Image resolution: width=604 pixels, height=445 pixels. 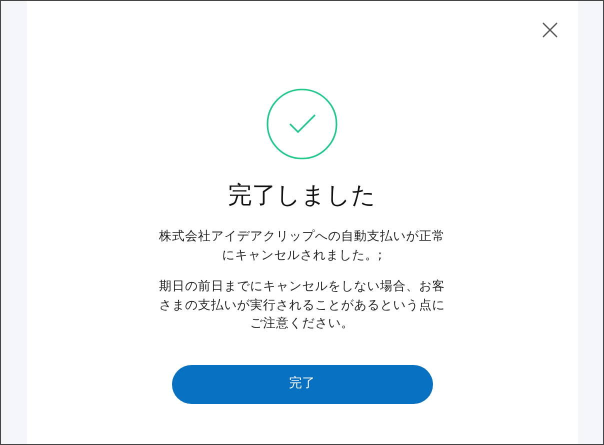 What do you see at coordinates (302, 384) in the screenshot?
I see `done-button: 完了` at bounding box center [302, 384].